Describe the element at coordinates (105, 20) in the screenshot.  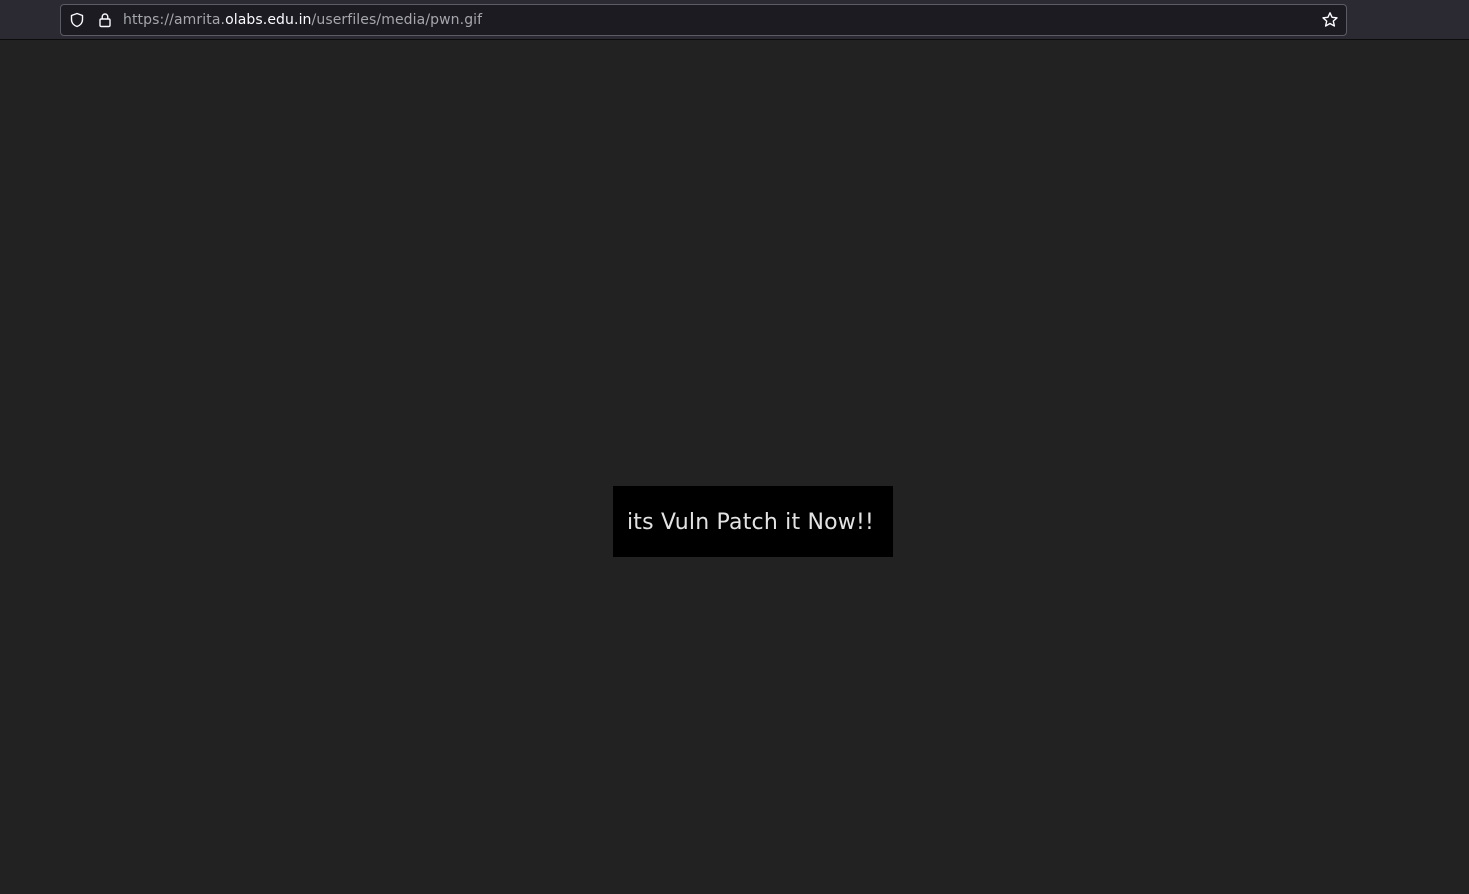
I see `lock-icon` at that location.